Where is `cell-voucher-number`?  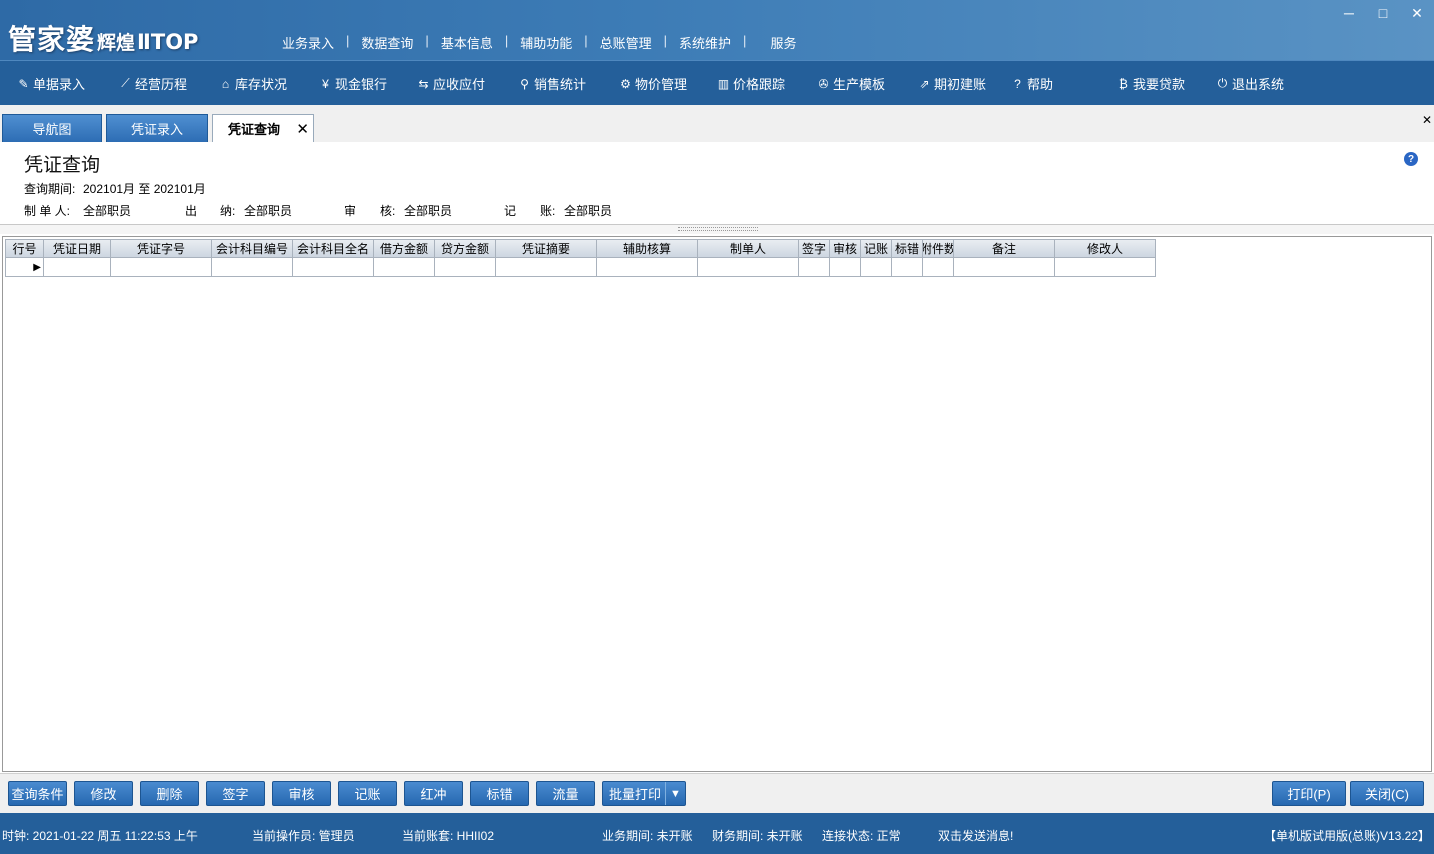
cell-voucher-number is located at coordinates (161, 267).